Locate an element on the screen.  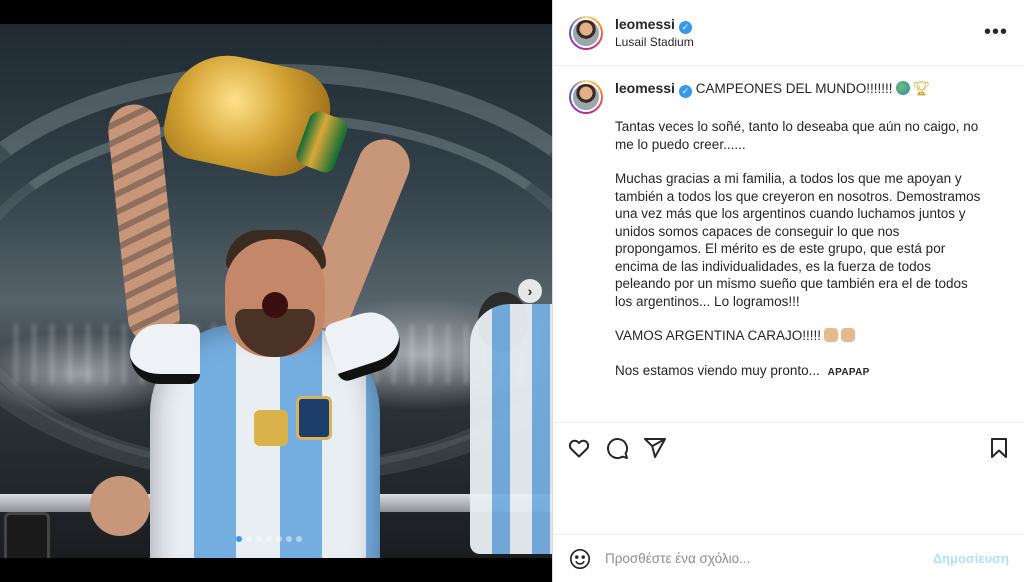
smile-icon is located at coordinates (580, 559).